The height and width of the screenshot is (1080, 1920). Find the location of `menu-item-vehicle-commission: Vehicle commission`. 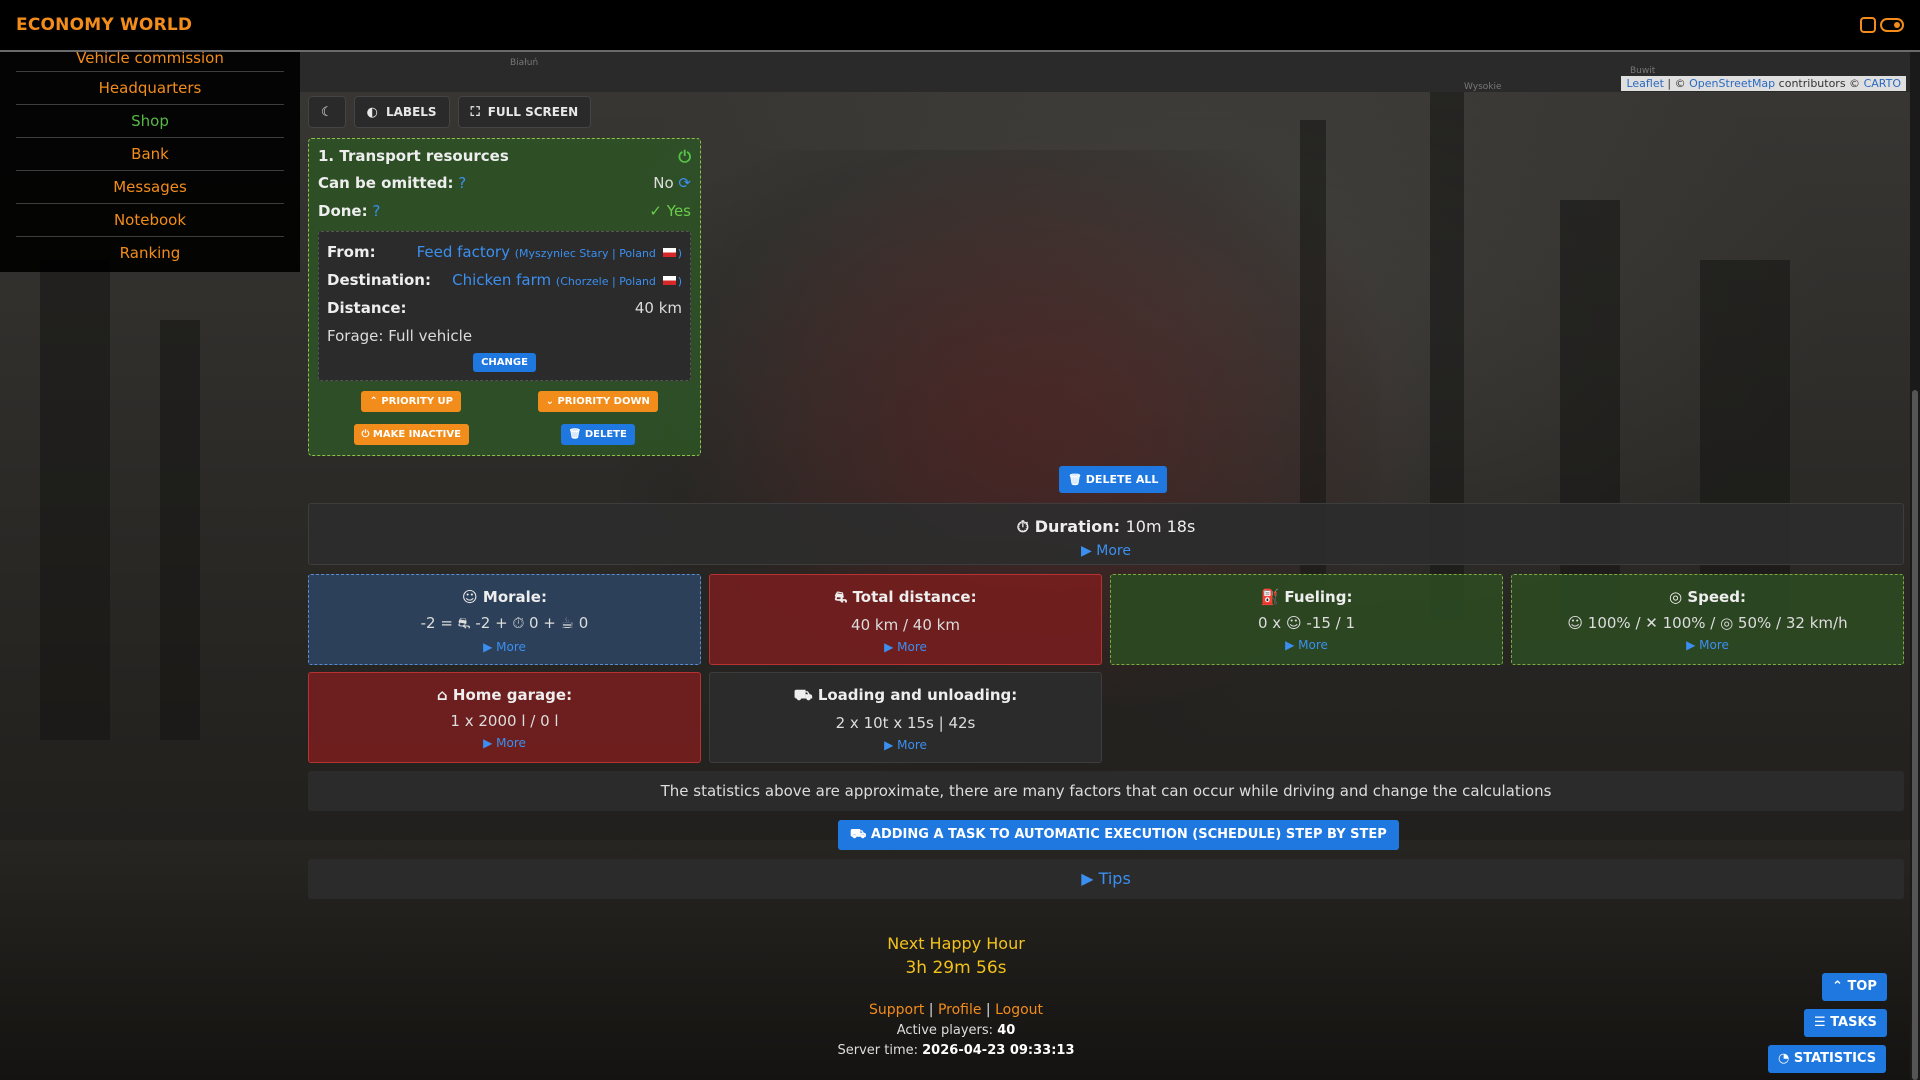

menu-item-vehicle-commission: Vehicle commission is located at coordinates (150, 61).